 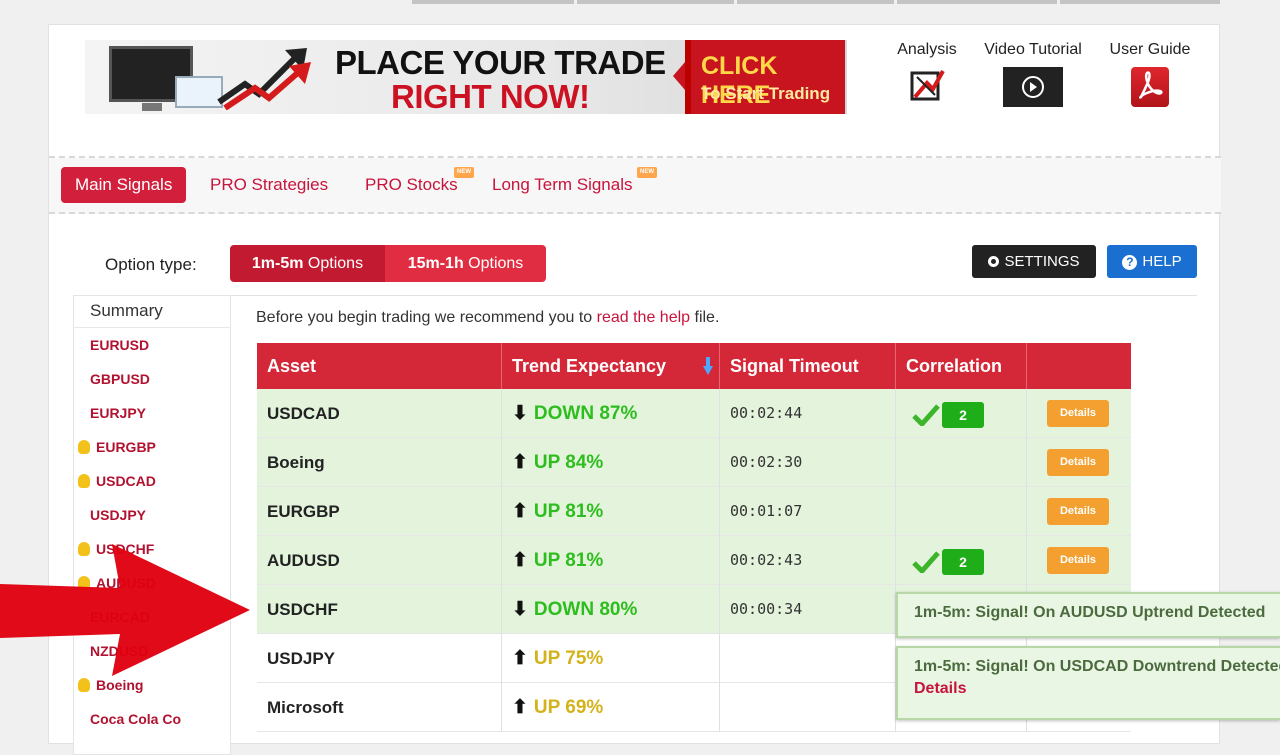 What do you see at coordinates (152, 515) in the screenshot?
I see `sidebar-item: USDJPY` at bounding box center [152, 515].